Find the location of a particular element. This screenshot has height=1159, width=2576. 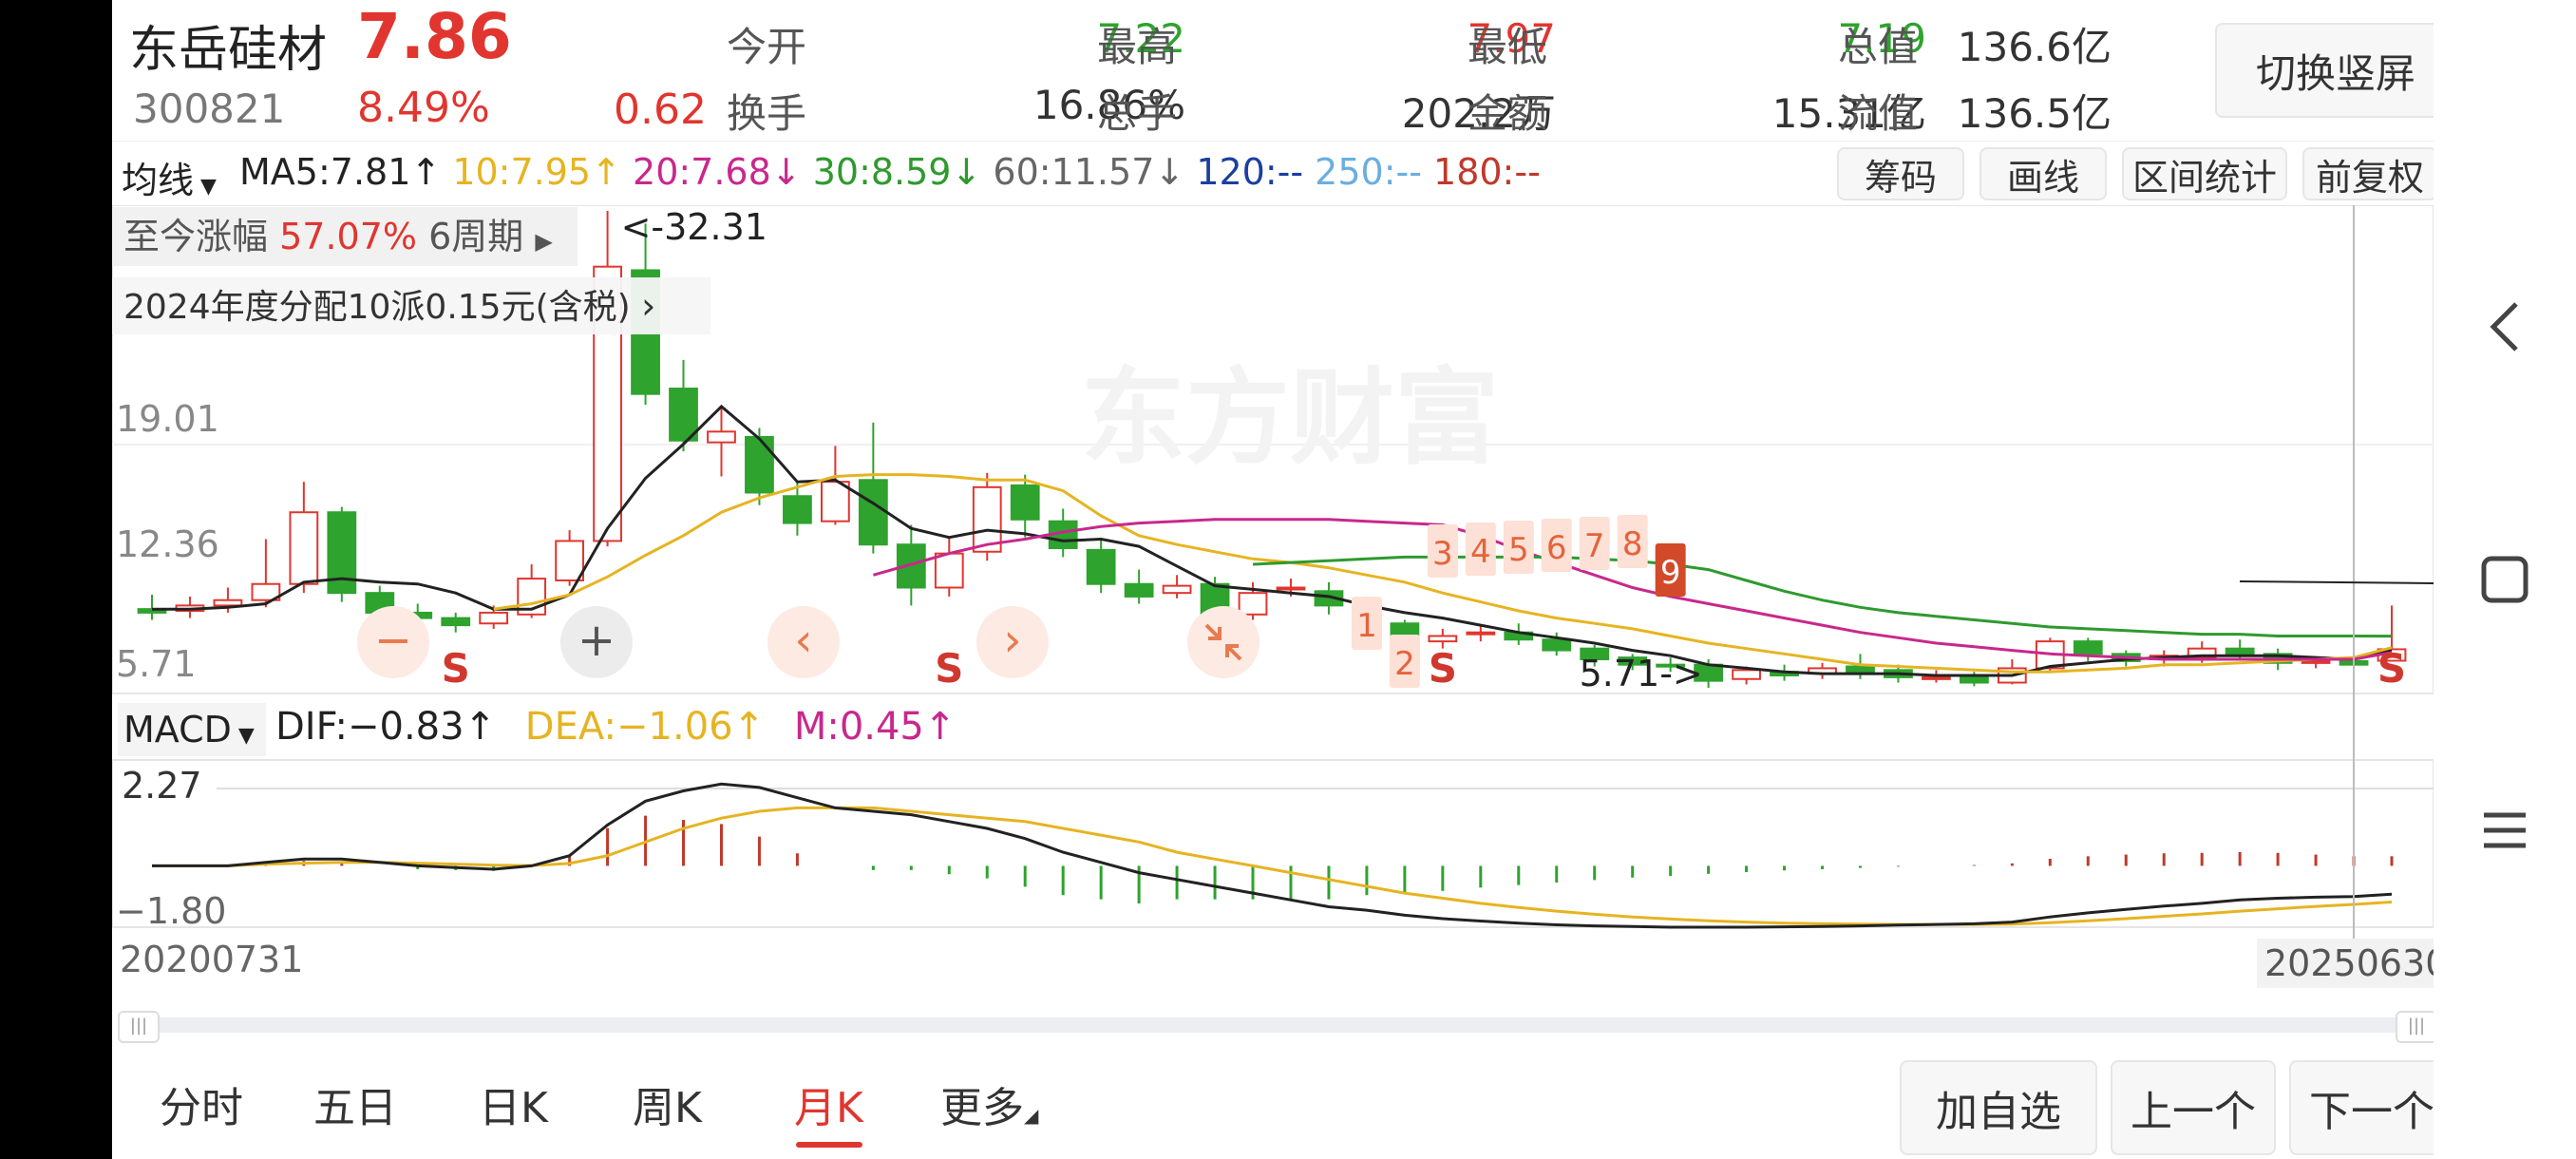

tab-monthly: 月K is located at coordinates (828, 1104).